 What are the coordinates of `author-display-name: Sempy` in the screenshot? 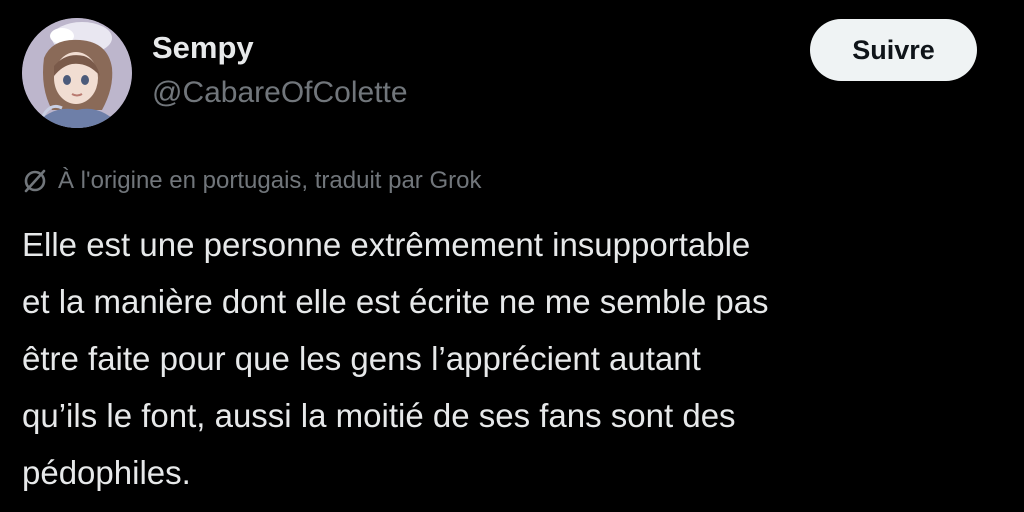 It's located at (203, 48).